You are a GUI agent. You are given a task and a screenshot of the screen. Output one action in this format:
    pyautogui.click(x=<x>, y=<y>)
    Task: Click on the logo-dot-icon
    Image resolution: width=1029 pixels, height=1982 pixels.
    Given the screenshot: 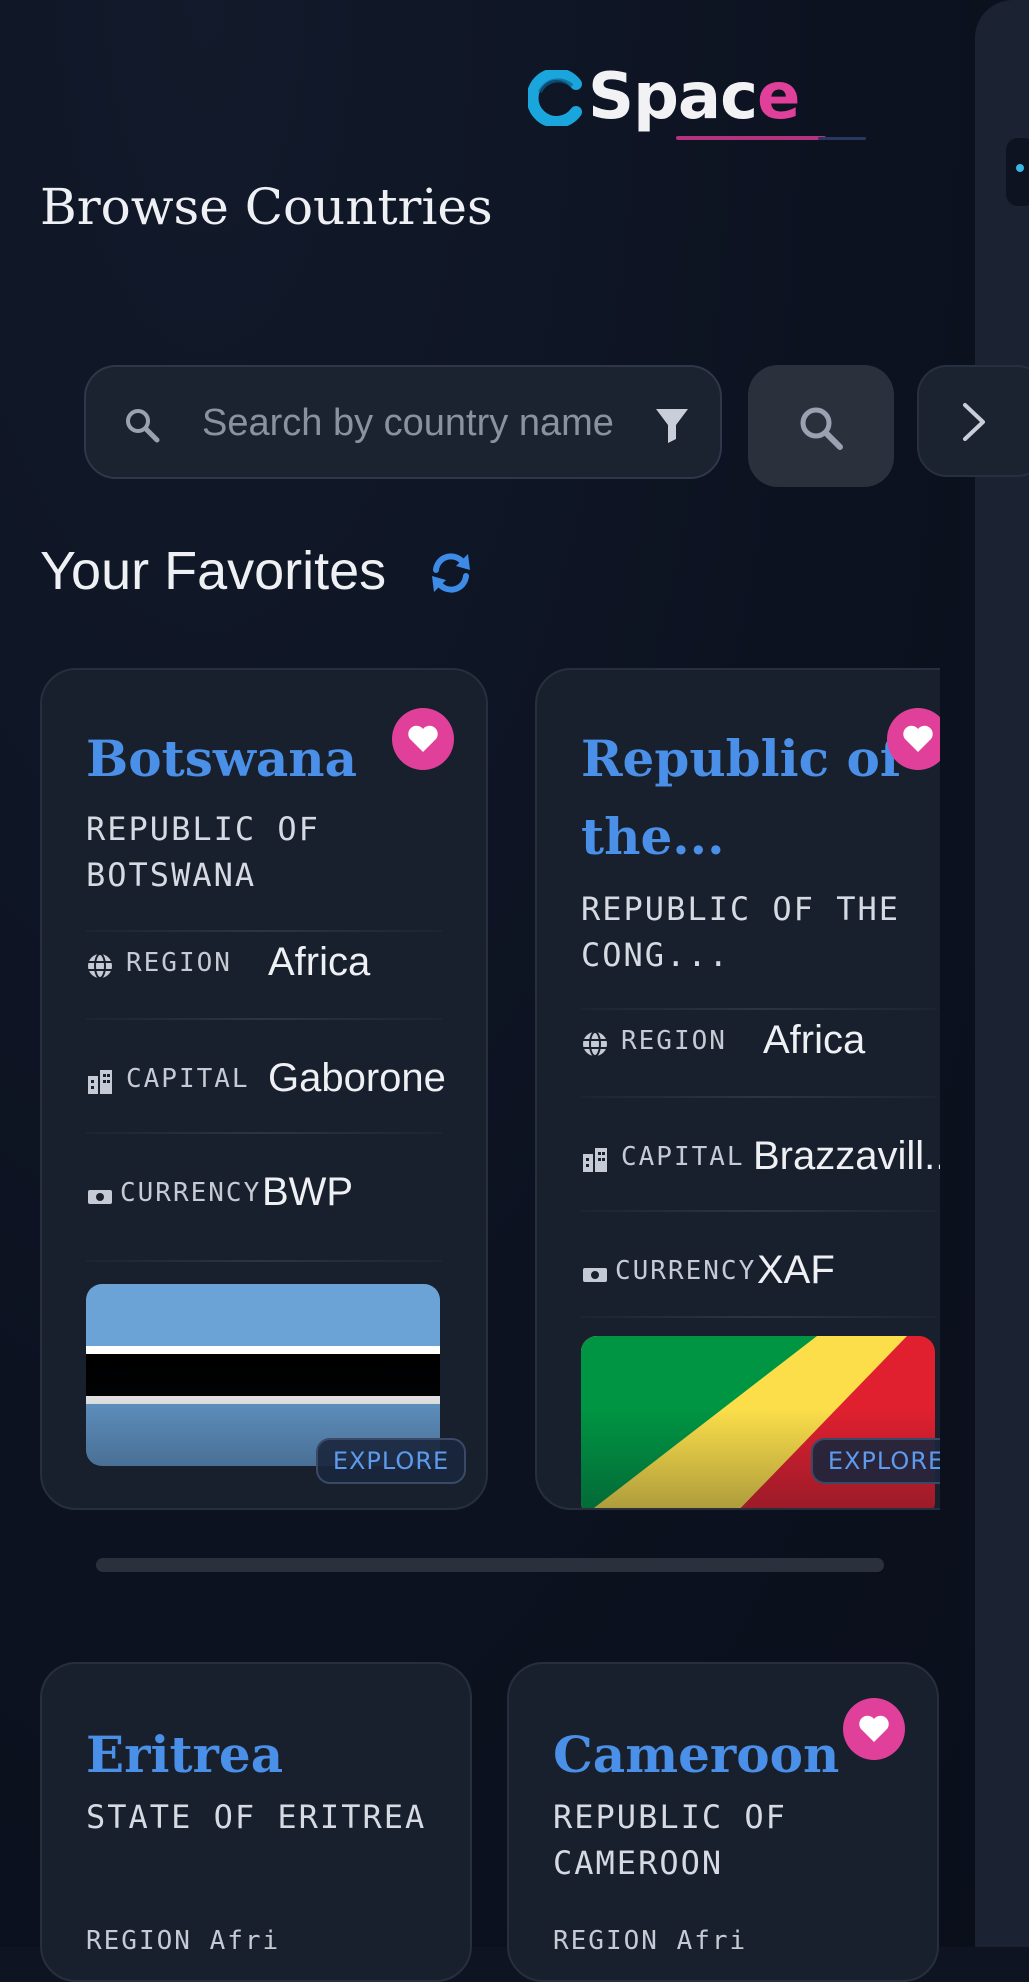 What is the action you would take?
    pyautogui.click(x=1020, y=168)
    